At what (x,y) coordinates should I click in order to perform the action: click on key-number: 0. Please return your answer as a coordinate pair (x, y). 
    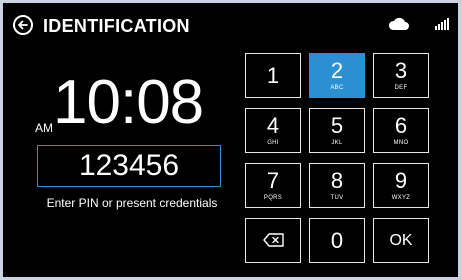
    Looking at the image, I should click on (337, 240).